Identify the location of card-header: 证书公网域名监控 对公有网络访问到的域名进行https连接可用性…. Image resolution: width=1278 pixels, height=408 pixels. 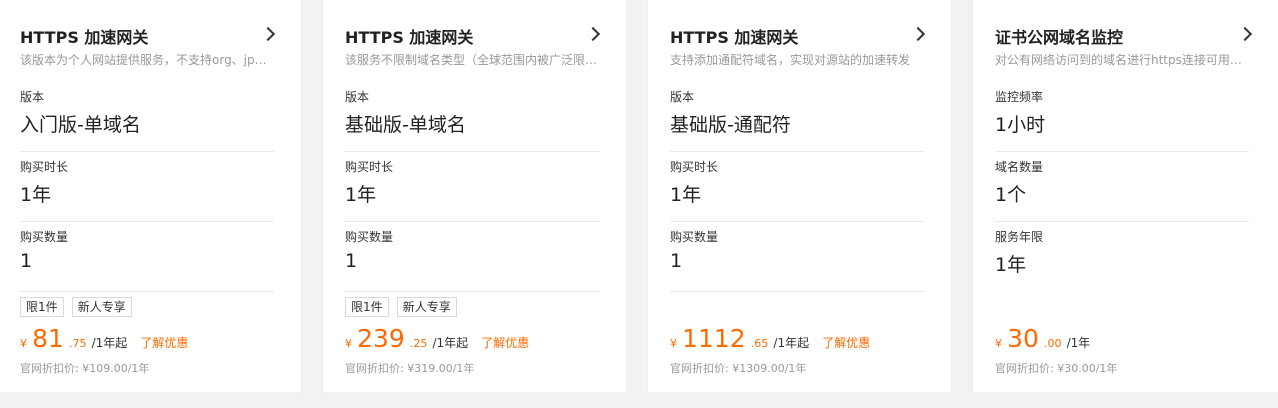
(1136, 41).